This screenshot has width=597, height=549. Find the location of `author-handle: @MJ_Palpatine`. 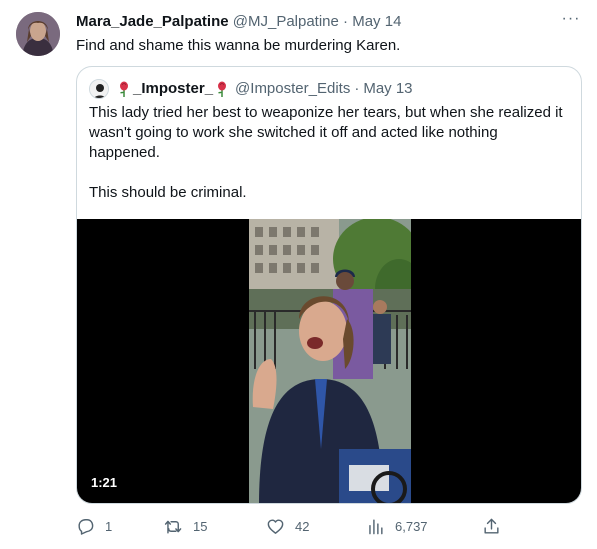

author-handle: @MJ_Palpatine is located at coordinates (286, 21).